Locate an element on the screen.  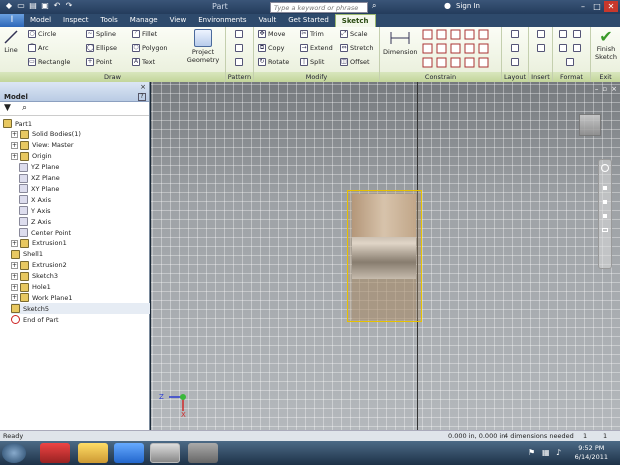
show-format-icon is located at coordinates (570, 62).